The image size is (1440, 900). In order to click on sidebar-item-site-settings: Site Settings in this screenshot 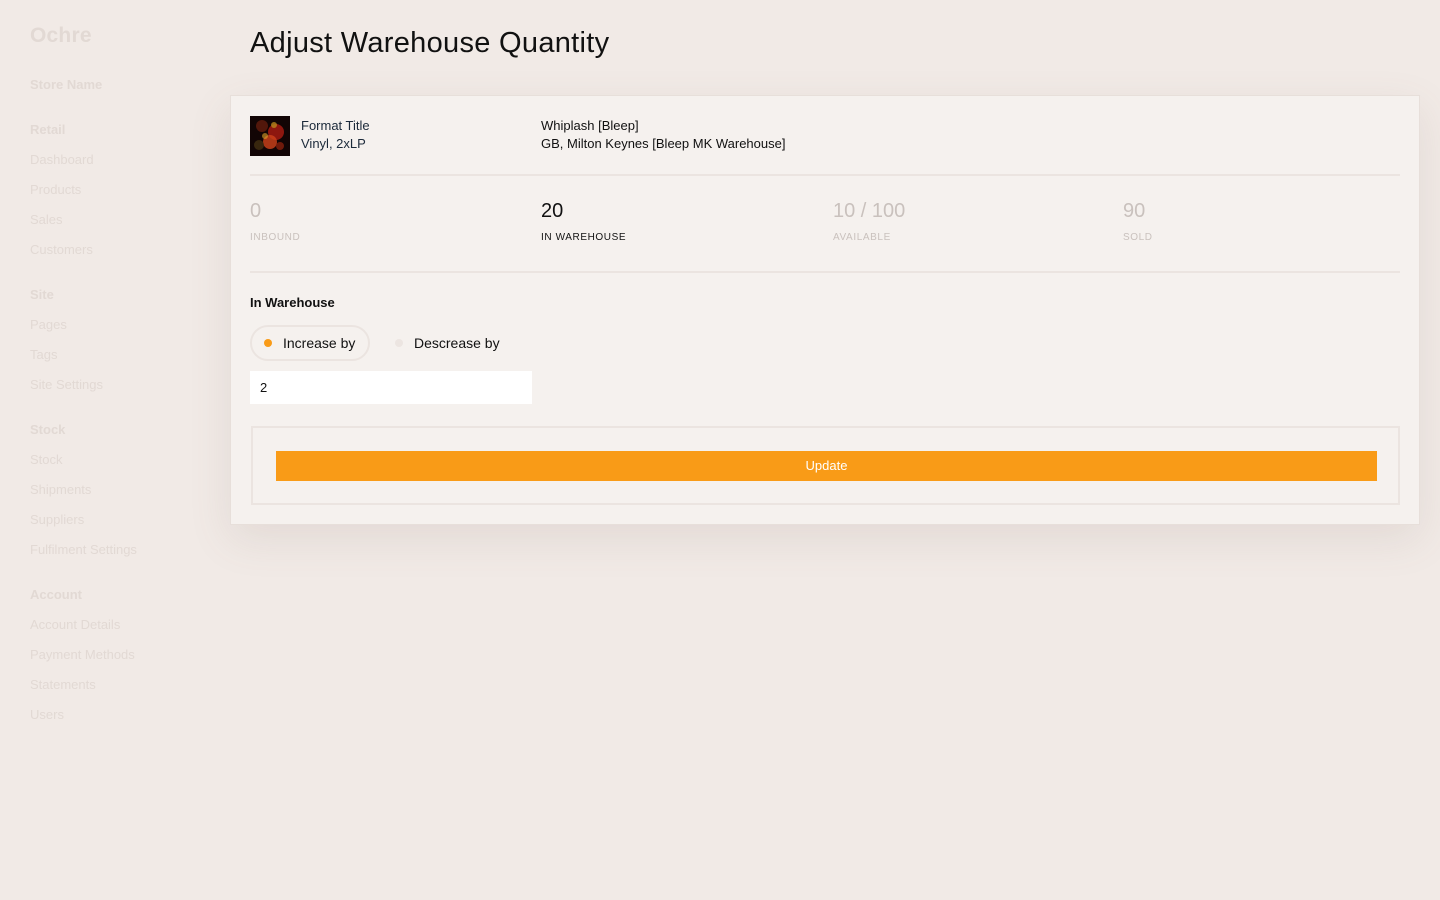, I will do `click(66, 392)`.